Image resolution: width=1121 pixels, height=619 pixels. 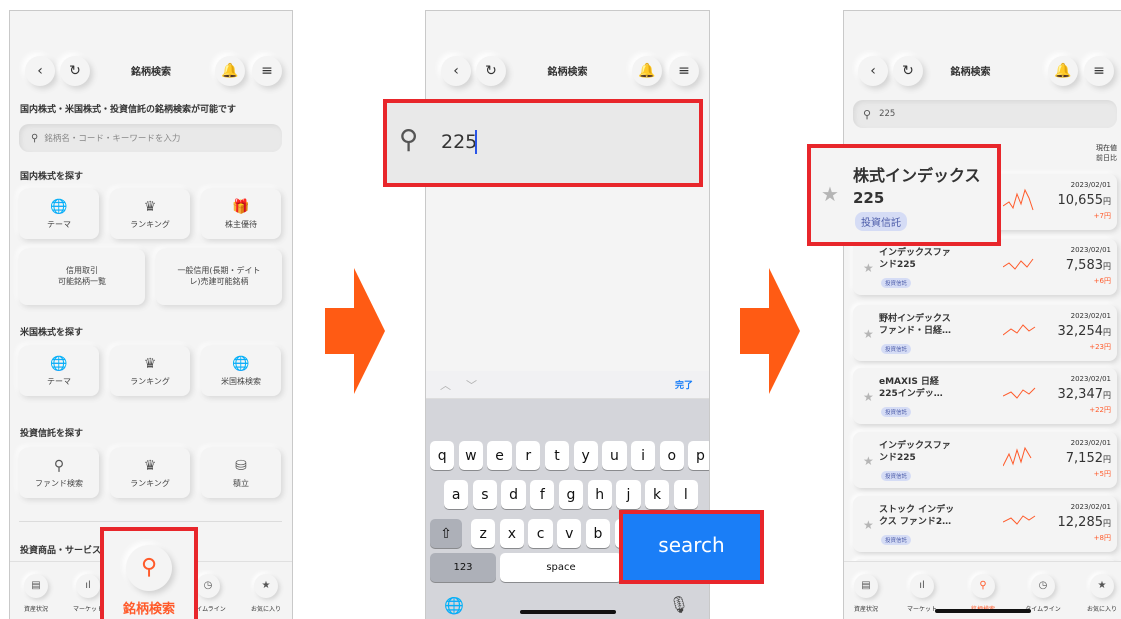 What do you see at coordinates (598, 533) in the screenshot?
I see `key-b: b` at bounding box center [598, 533].